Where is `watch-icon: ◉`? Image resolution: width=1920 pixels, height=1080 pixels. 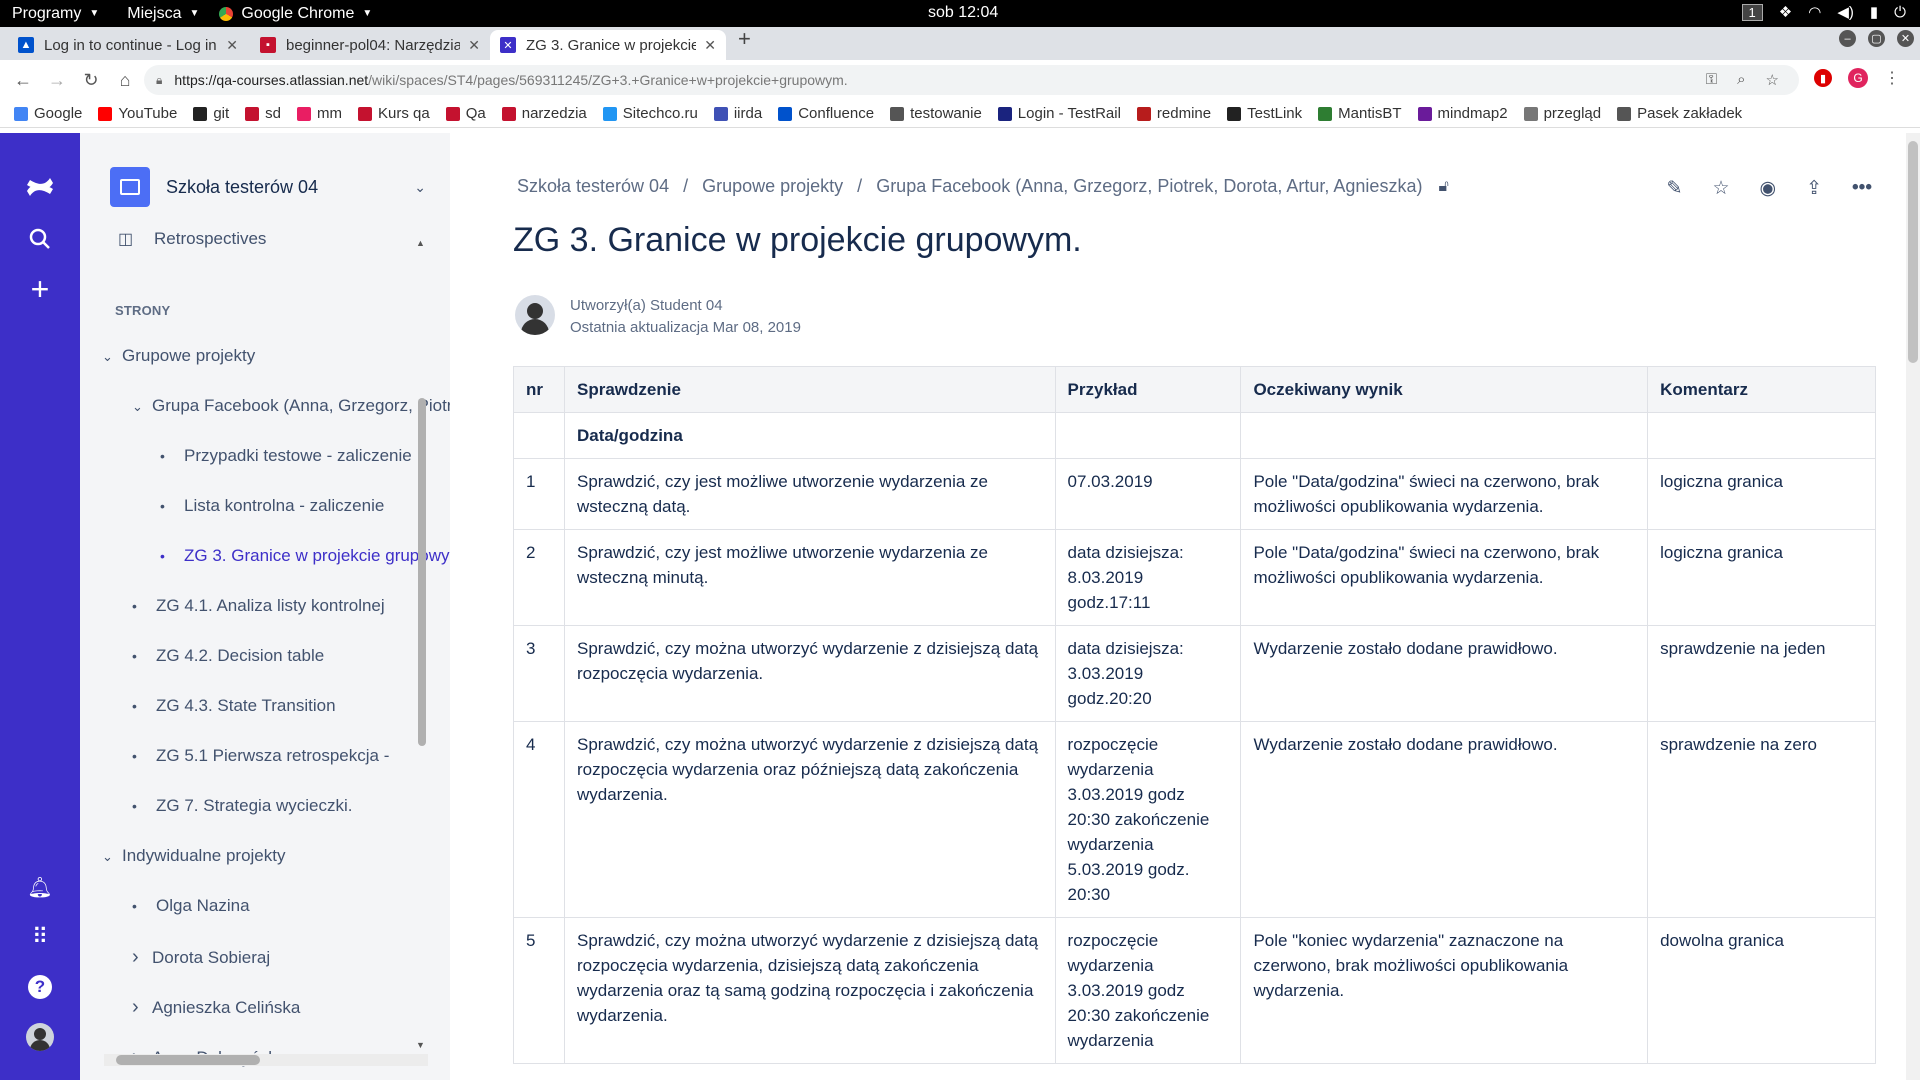
watch-icon: ◉ is located at coordinates (1768, 188).